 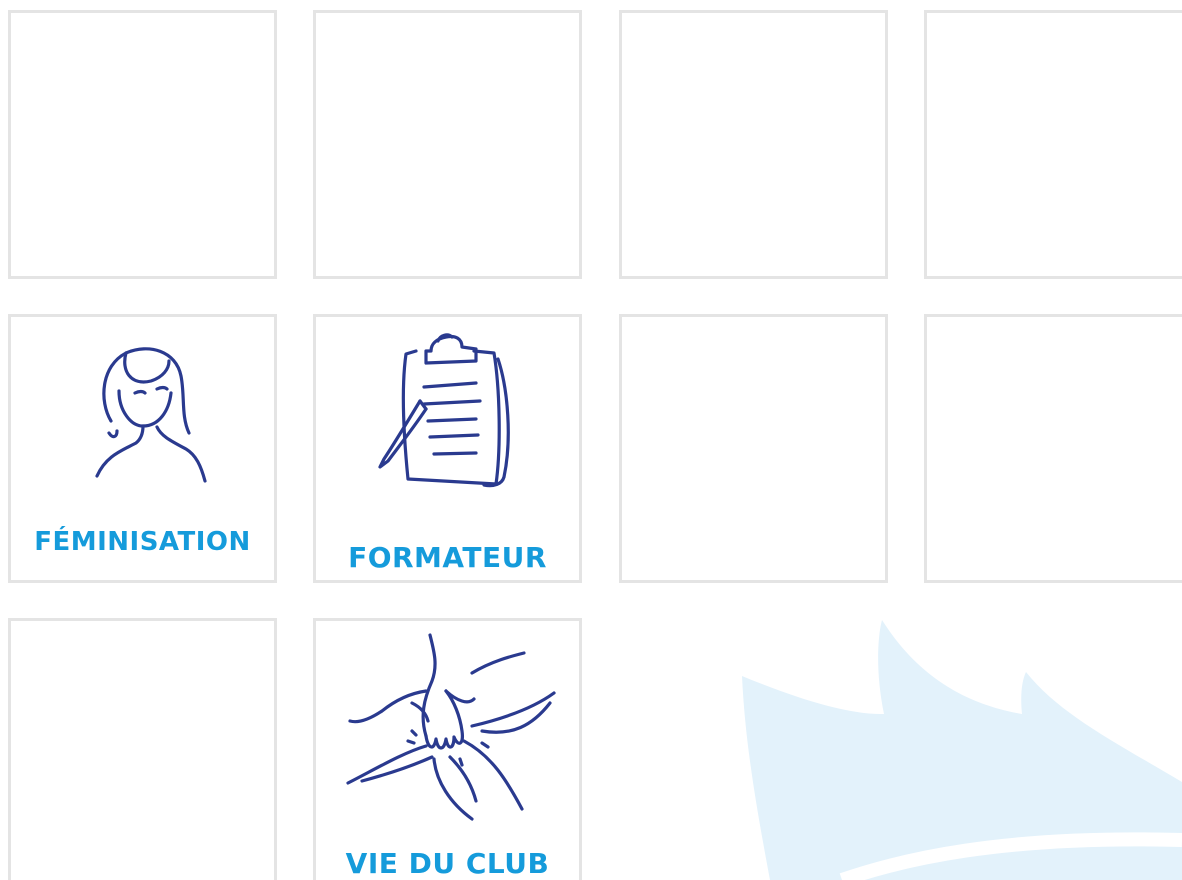 What do you see at coordinates (447, 557) in the screenshot?
I see `tile-label-formateur: FORMATEUR` at bounding box center [447, 557].